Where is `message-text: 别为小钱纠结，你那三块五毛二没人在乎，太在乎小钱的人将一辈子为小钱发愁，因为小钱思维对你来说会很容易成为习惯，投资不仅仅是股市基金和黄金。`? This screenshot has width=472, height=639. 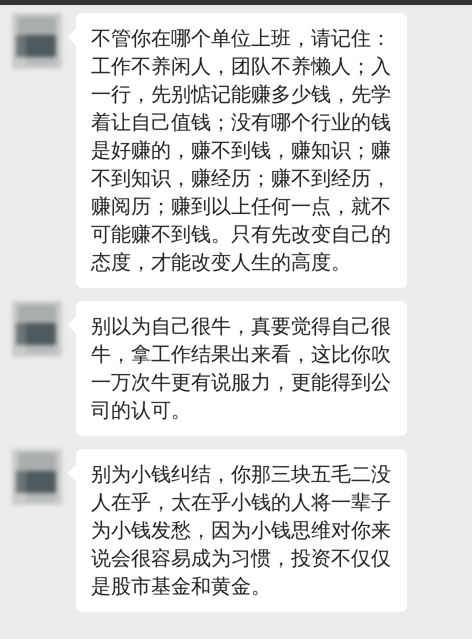 message-text: 别为小钱纠结，你那三块五毛二没人在乎，太在乎小钱的人将一辈子为小钱发愁，因为小钱思维对你来说会很容易成为习惯，投资不仅仅是股市基金和黄金。 is located at coordinates (241, 530).